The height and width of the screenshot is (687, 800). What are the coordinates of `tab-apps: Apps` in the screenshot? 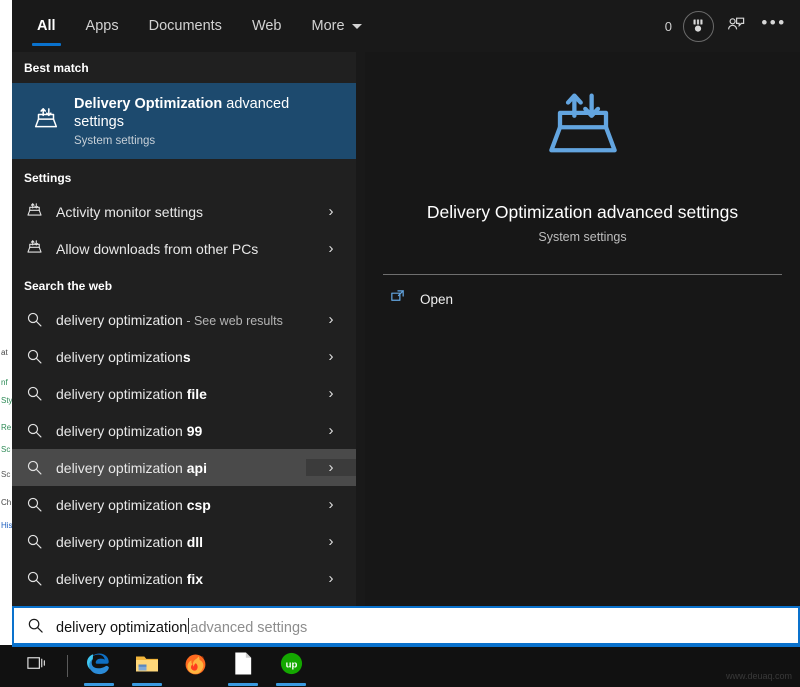 It's located at (102, 26).